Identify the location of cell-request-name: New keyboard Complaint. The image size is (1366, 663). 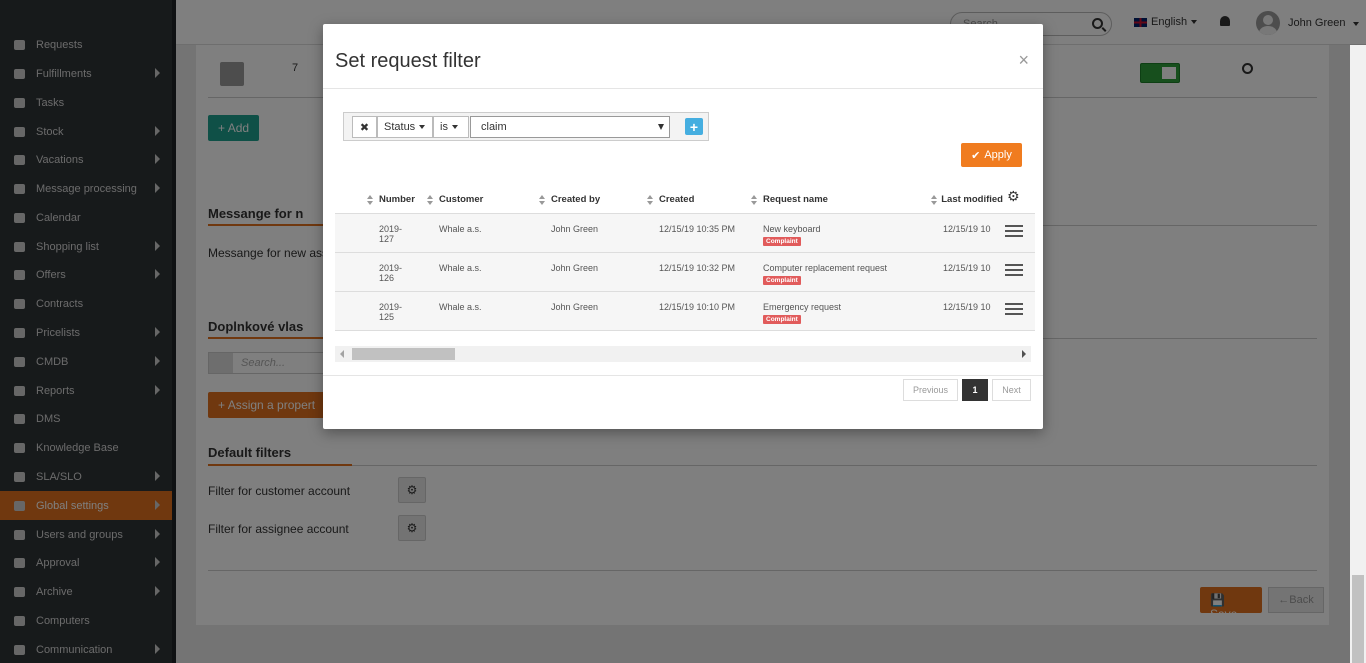
(792, 235).